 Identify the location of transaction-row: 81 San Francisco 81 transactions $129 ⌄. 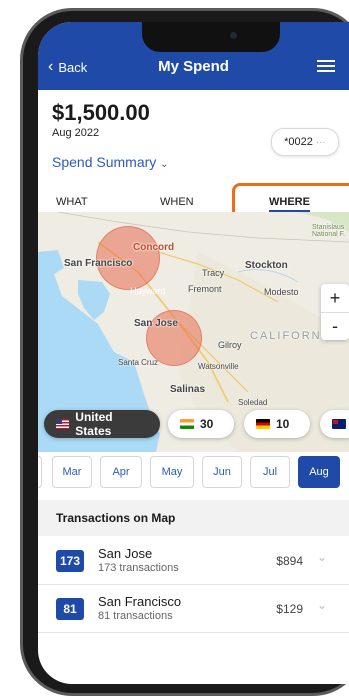
(193, 608).